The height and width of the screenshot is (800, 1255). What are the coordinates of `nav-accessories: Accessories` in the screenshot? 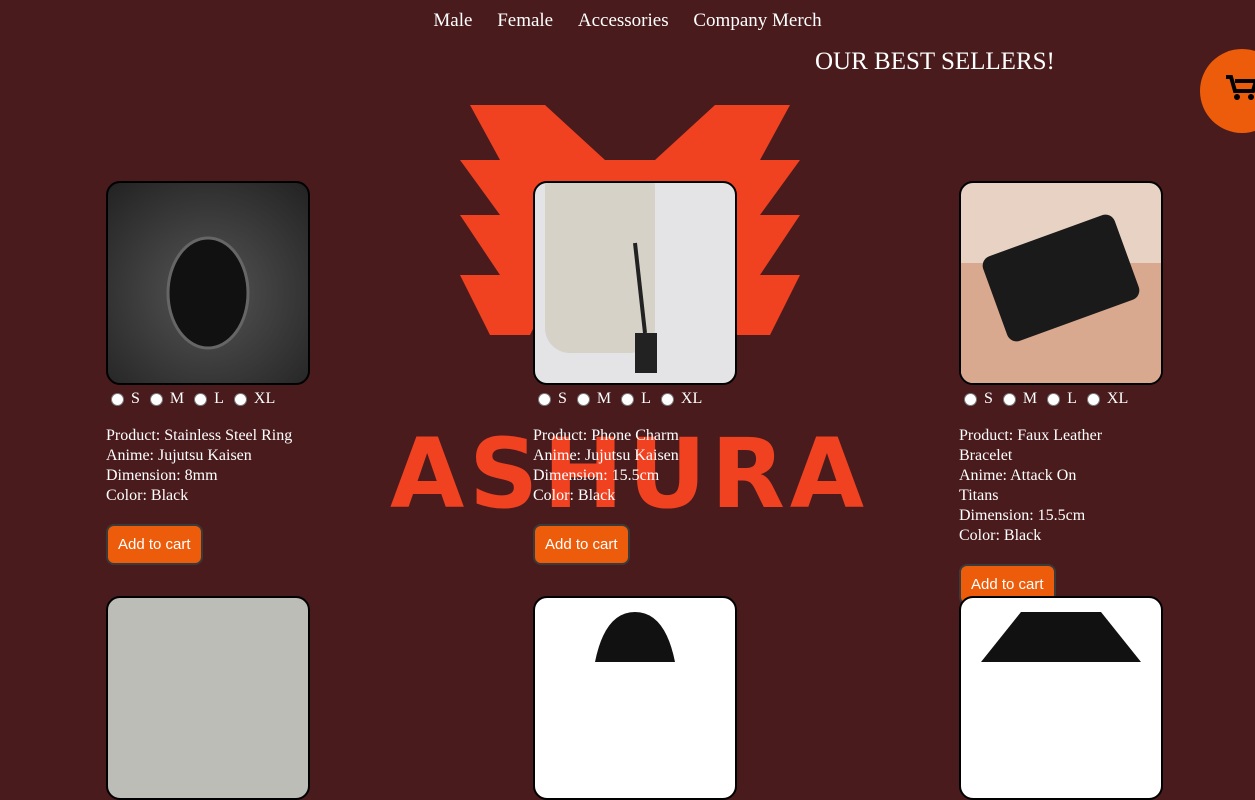 It's located at (623, 20).